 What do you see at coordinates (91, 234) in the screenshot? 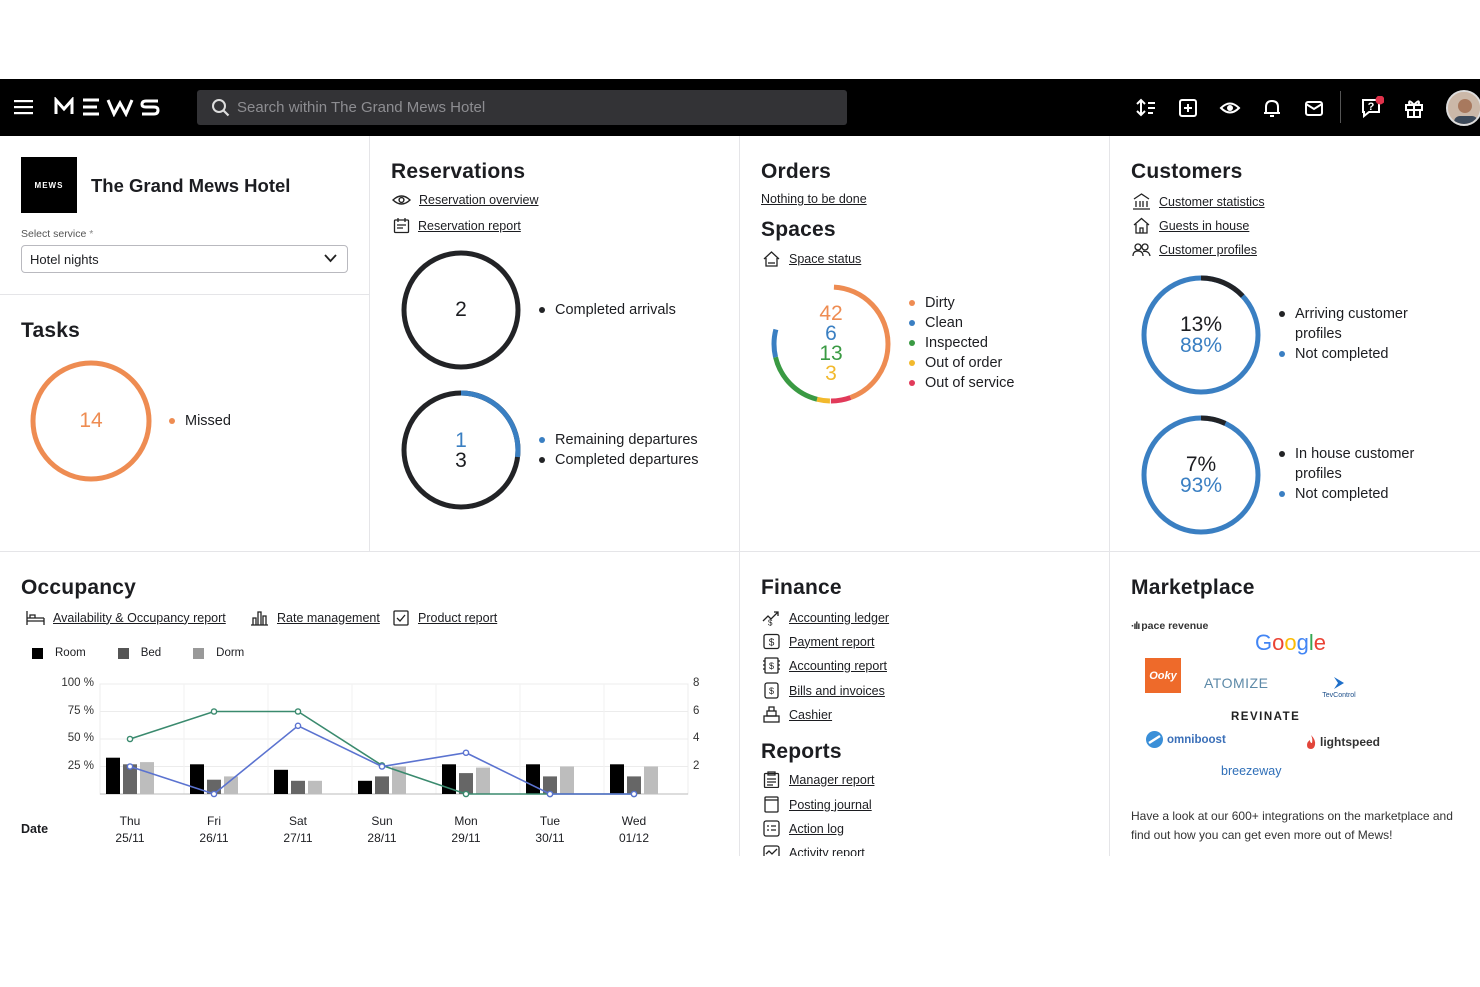
I see `required-mark: *` at bounding box center [91, 234].